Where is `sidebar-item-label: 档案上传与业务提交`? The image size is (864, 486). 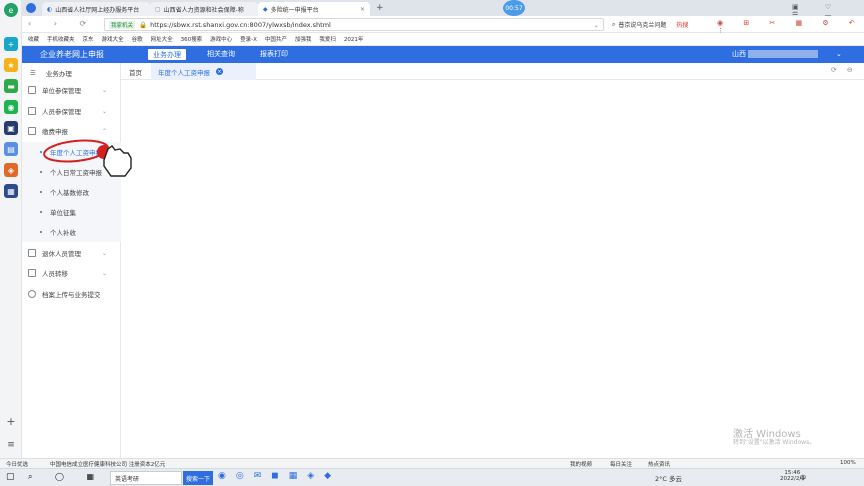 sidebar-item-label: 档案上传与业务提交 is located at coordinates (71, 295).